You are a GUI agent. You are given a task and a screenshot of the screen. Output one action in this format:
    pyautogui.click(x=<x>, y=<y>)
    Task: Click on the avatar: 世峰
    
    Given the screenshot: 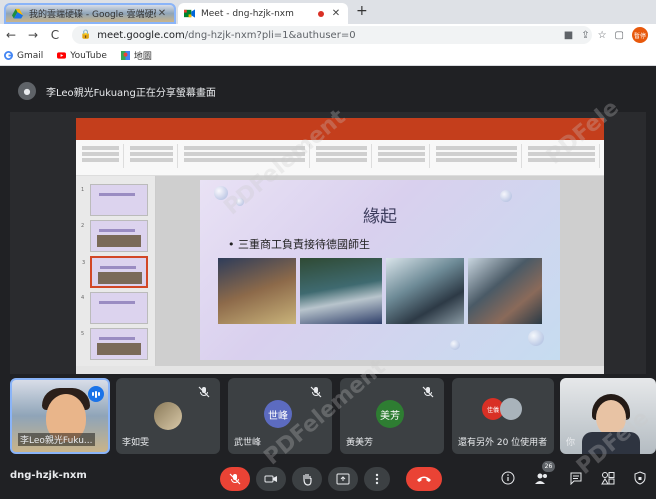 What is the action you would take?
    pyautogui.click(x=278, y=414)
    